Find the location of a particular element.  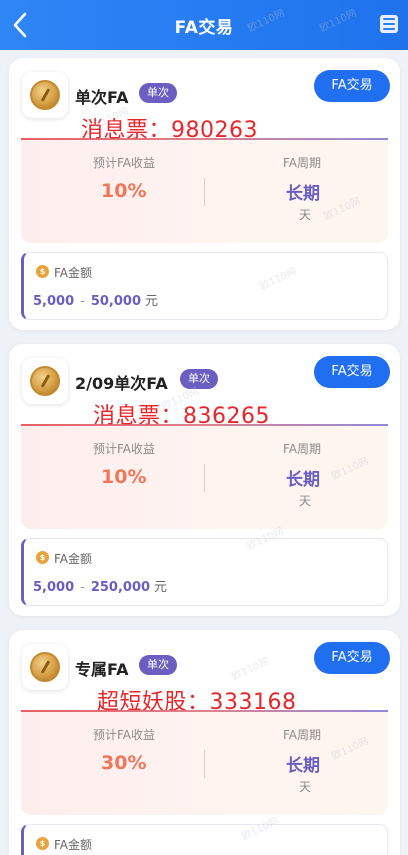

product-name: 专属FA is located at coordinates (102, 669).